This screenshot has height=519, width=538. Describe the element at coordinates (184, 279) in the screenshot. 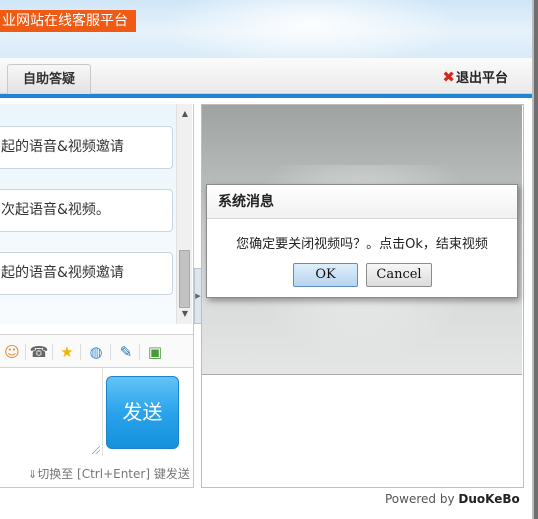

I see `scroll-thumb` at that location.